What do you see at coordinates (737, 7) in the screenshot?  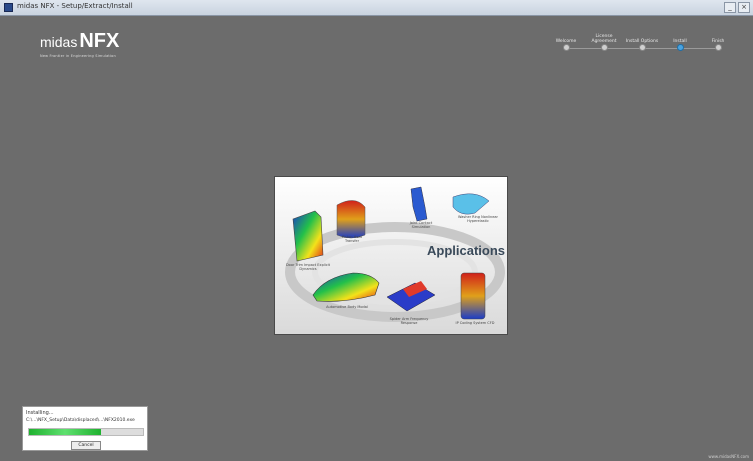 I see `window-controls: _ ×` at bounding box center [737, 7].